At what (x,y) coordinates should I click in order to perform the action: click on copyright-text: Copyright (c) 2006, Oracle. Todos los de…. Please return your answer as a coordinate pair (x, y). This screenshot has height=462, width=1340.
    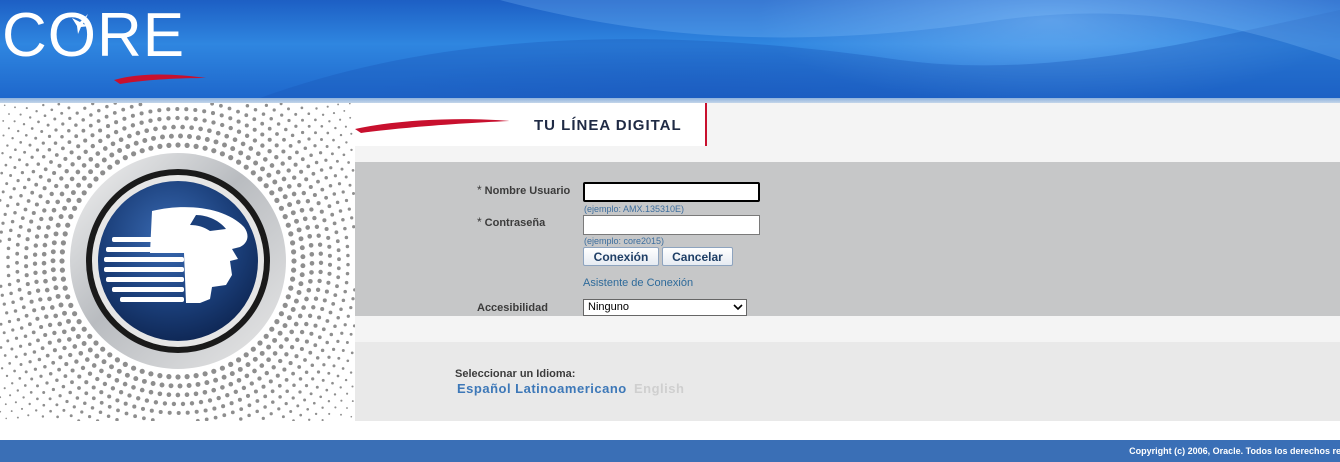
    Looking at the image, I should click on (1234, 451).